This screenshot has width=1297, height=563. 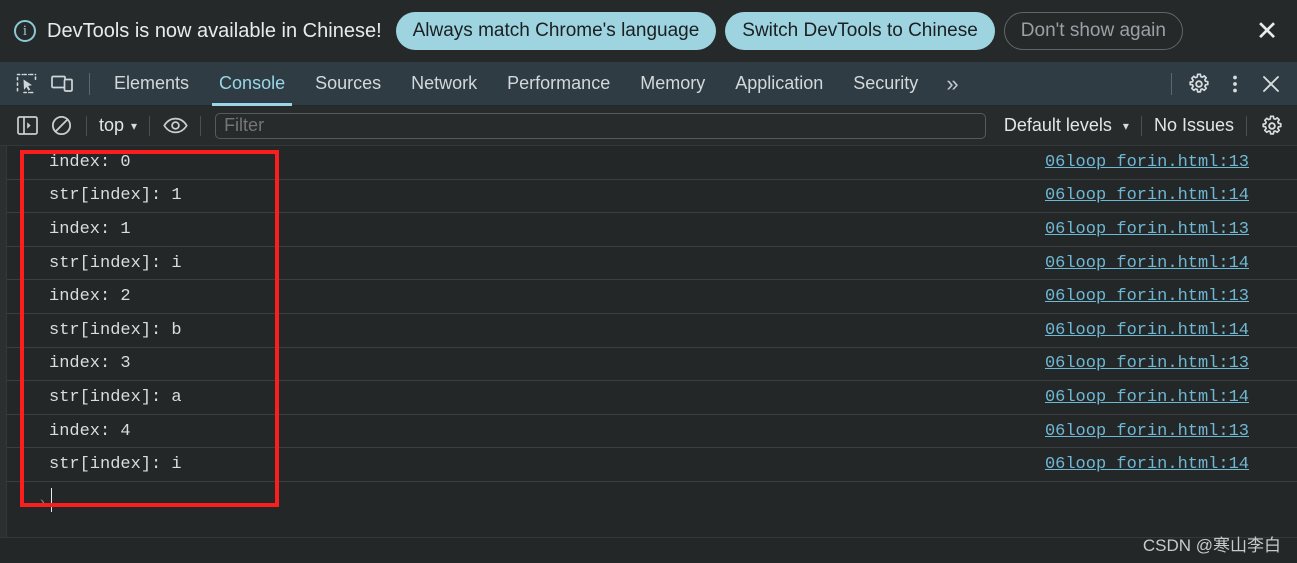 I want to click on tab-label: Security, so click(x=886, y=83).